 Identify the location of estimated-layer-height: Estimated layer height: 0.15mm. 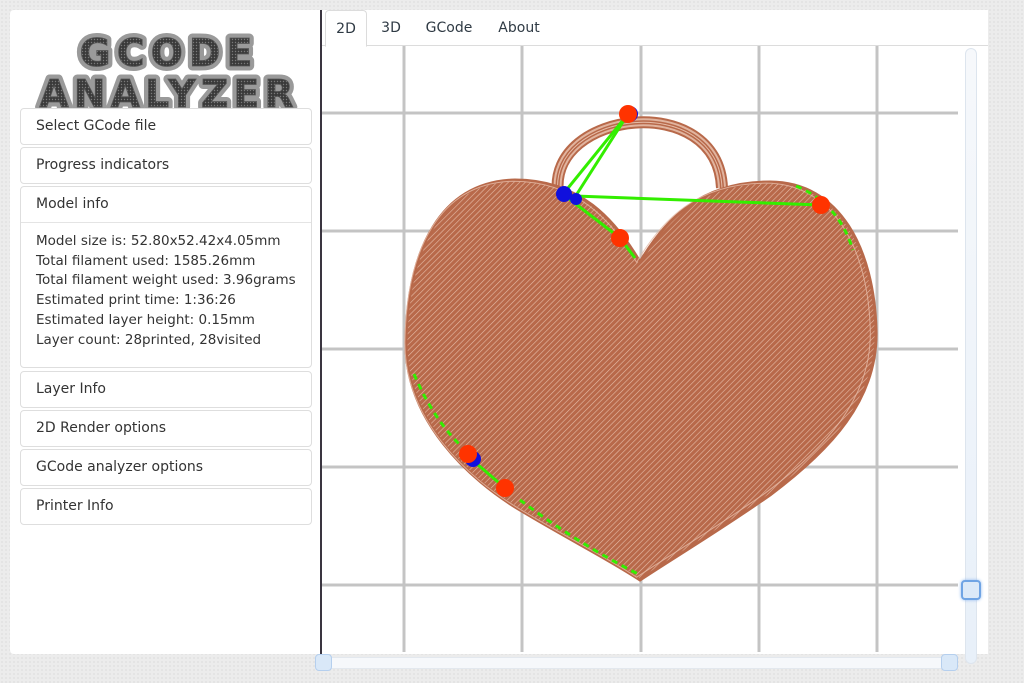
(145, 319).